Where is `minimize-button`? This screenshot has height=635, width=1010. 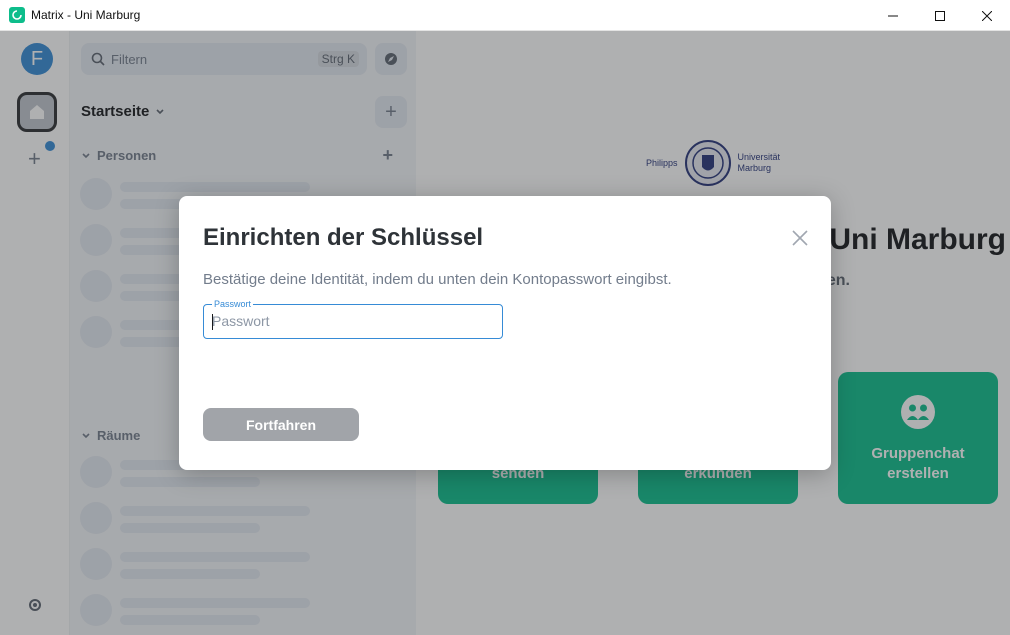 minimize-button is located at coordinates (892, 15).